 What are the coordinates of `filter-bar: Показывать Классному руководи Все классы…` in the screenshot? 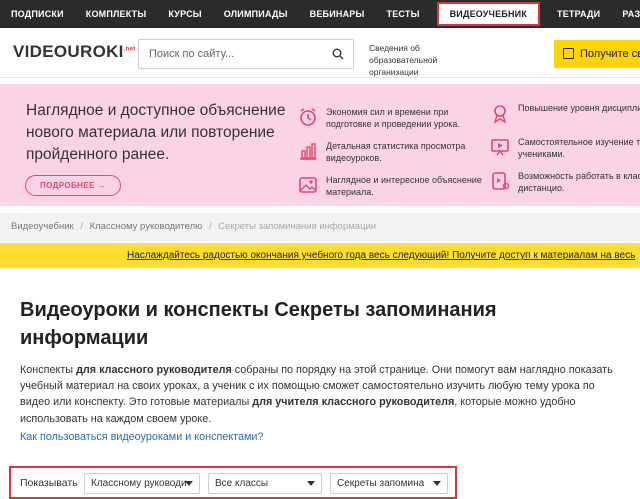 It's located at (233, 482).